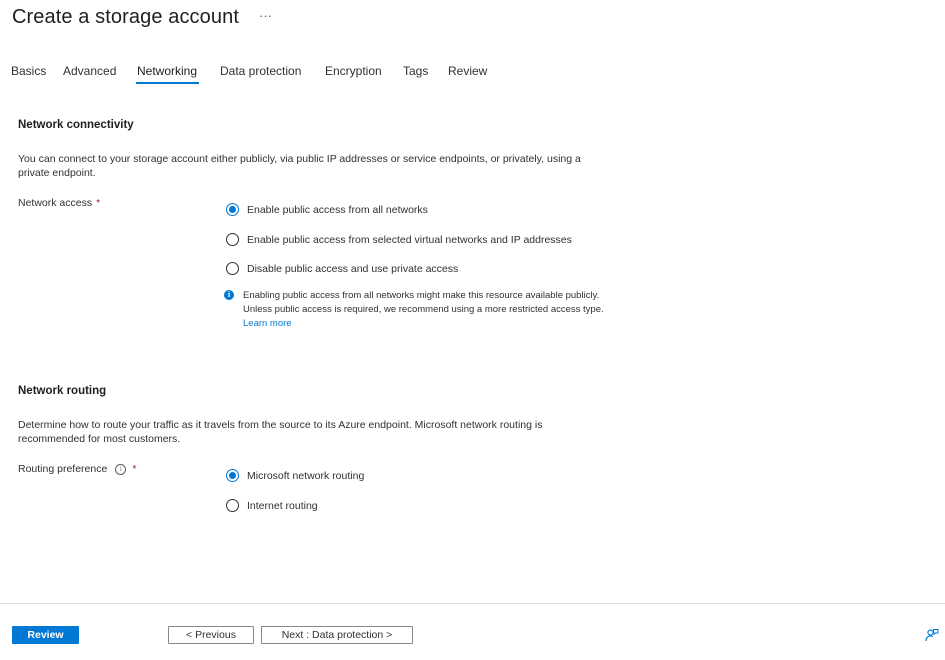 The image size is (945, 660). I want to click on review-button: Review, so click(45, 635).